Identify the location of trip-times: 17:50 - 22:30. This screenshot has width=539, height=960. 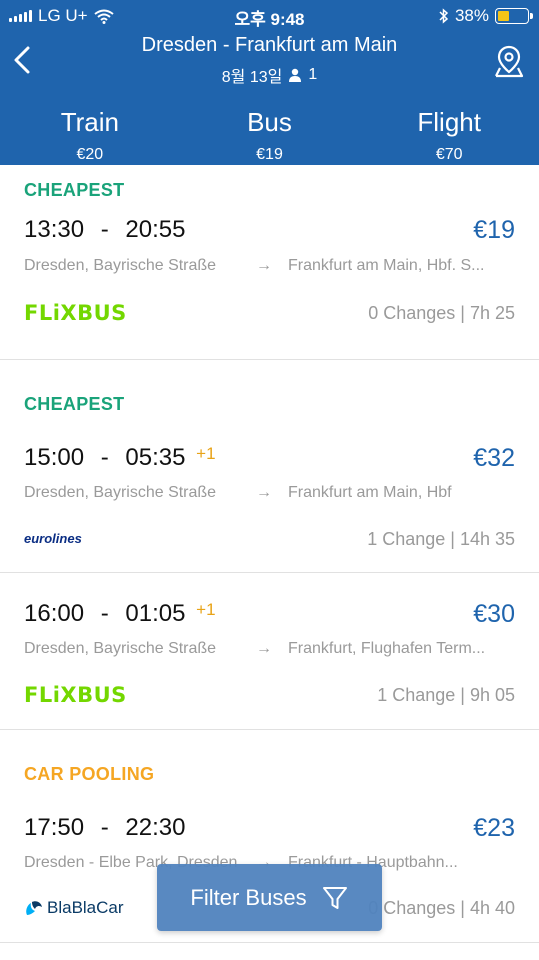
(104, 828).